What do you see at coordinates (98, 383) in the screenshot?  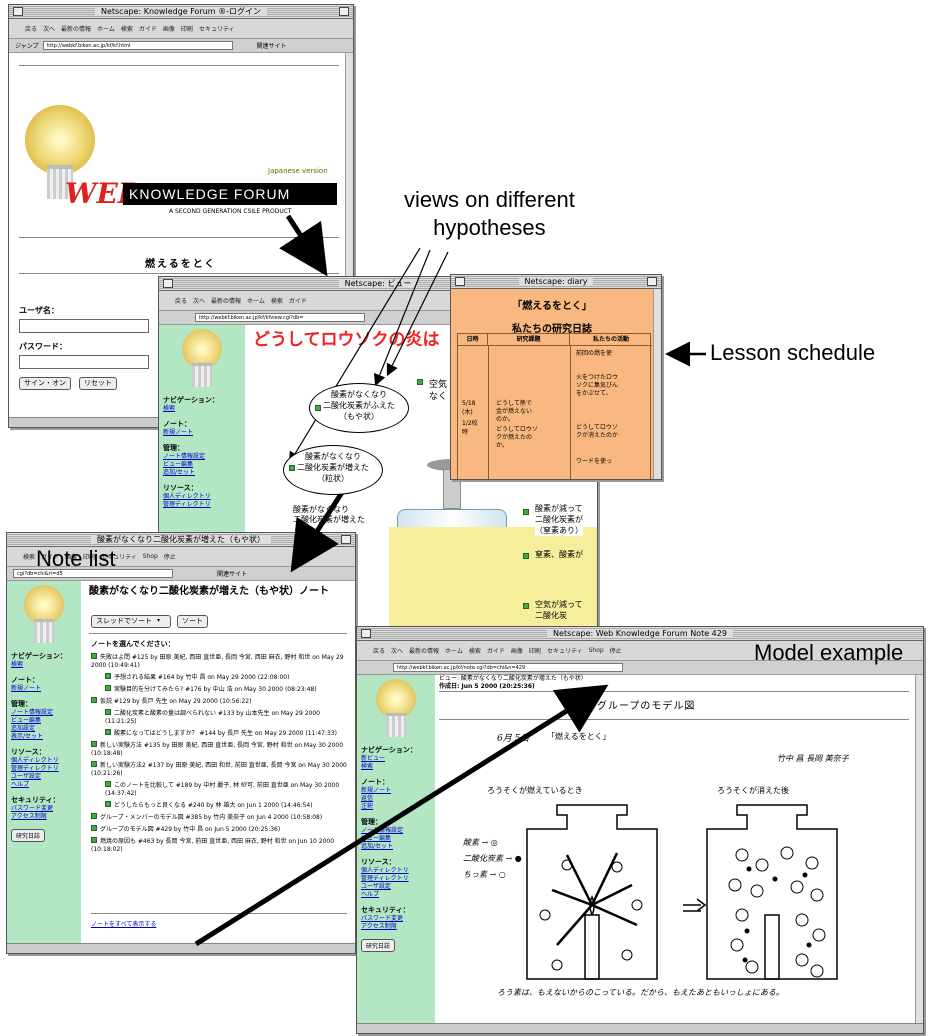 I see `reset-button: リセット` at bounding box center [98, 383].